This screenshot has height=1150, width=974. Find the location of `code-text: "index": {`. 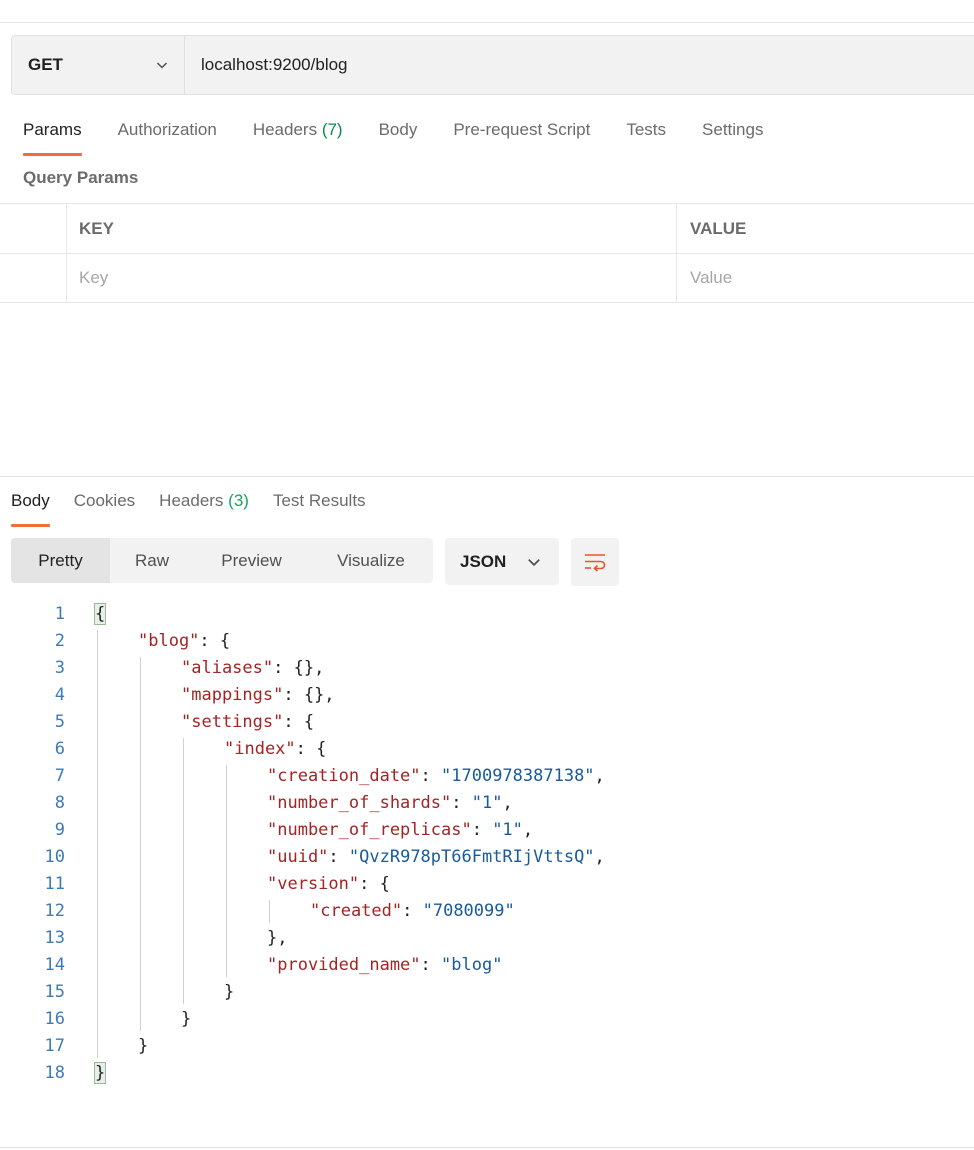

code-text: "index": { is located at coordinates (275, 749).